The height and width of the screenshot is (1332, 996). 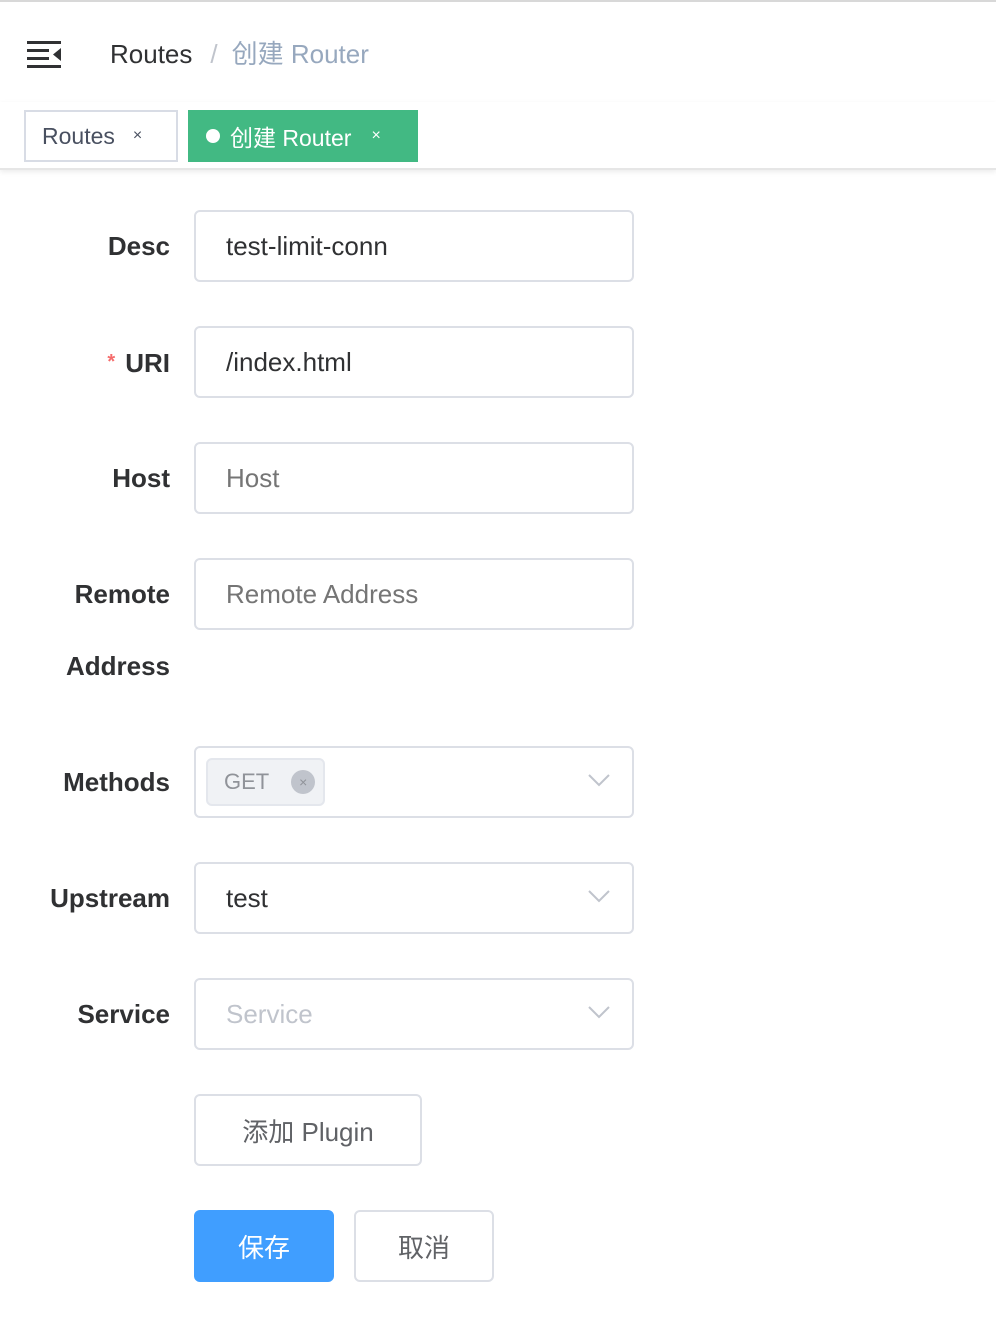 What do you see at coordinates (138, 246) in the screenshot?
I see `desc-label: Desc` at bounding box center [138, 246].